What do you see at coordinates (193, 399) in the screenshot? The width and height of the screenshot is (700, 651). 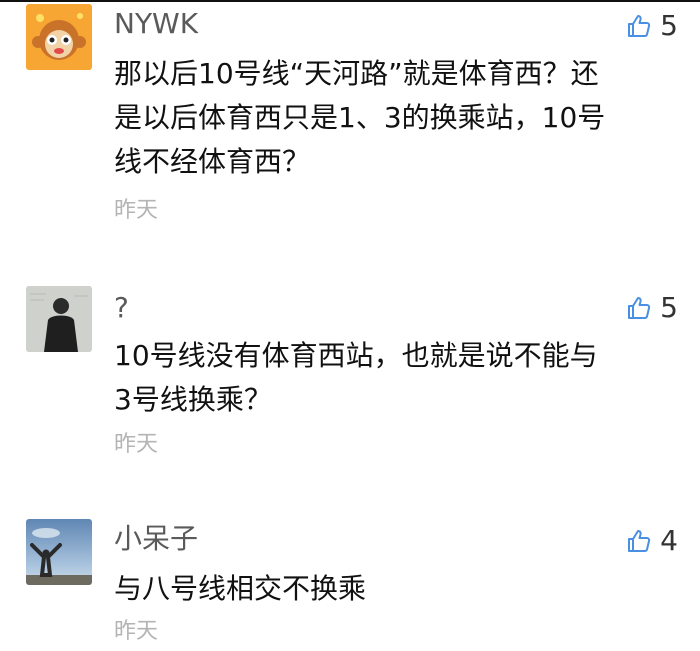 I see `comment-line: 3号线换乘？` at bounding box center [193, 399].